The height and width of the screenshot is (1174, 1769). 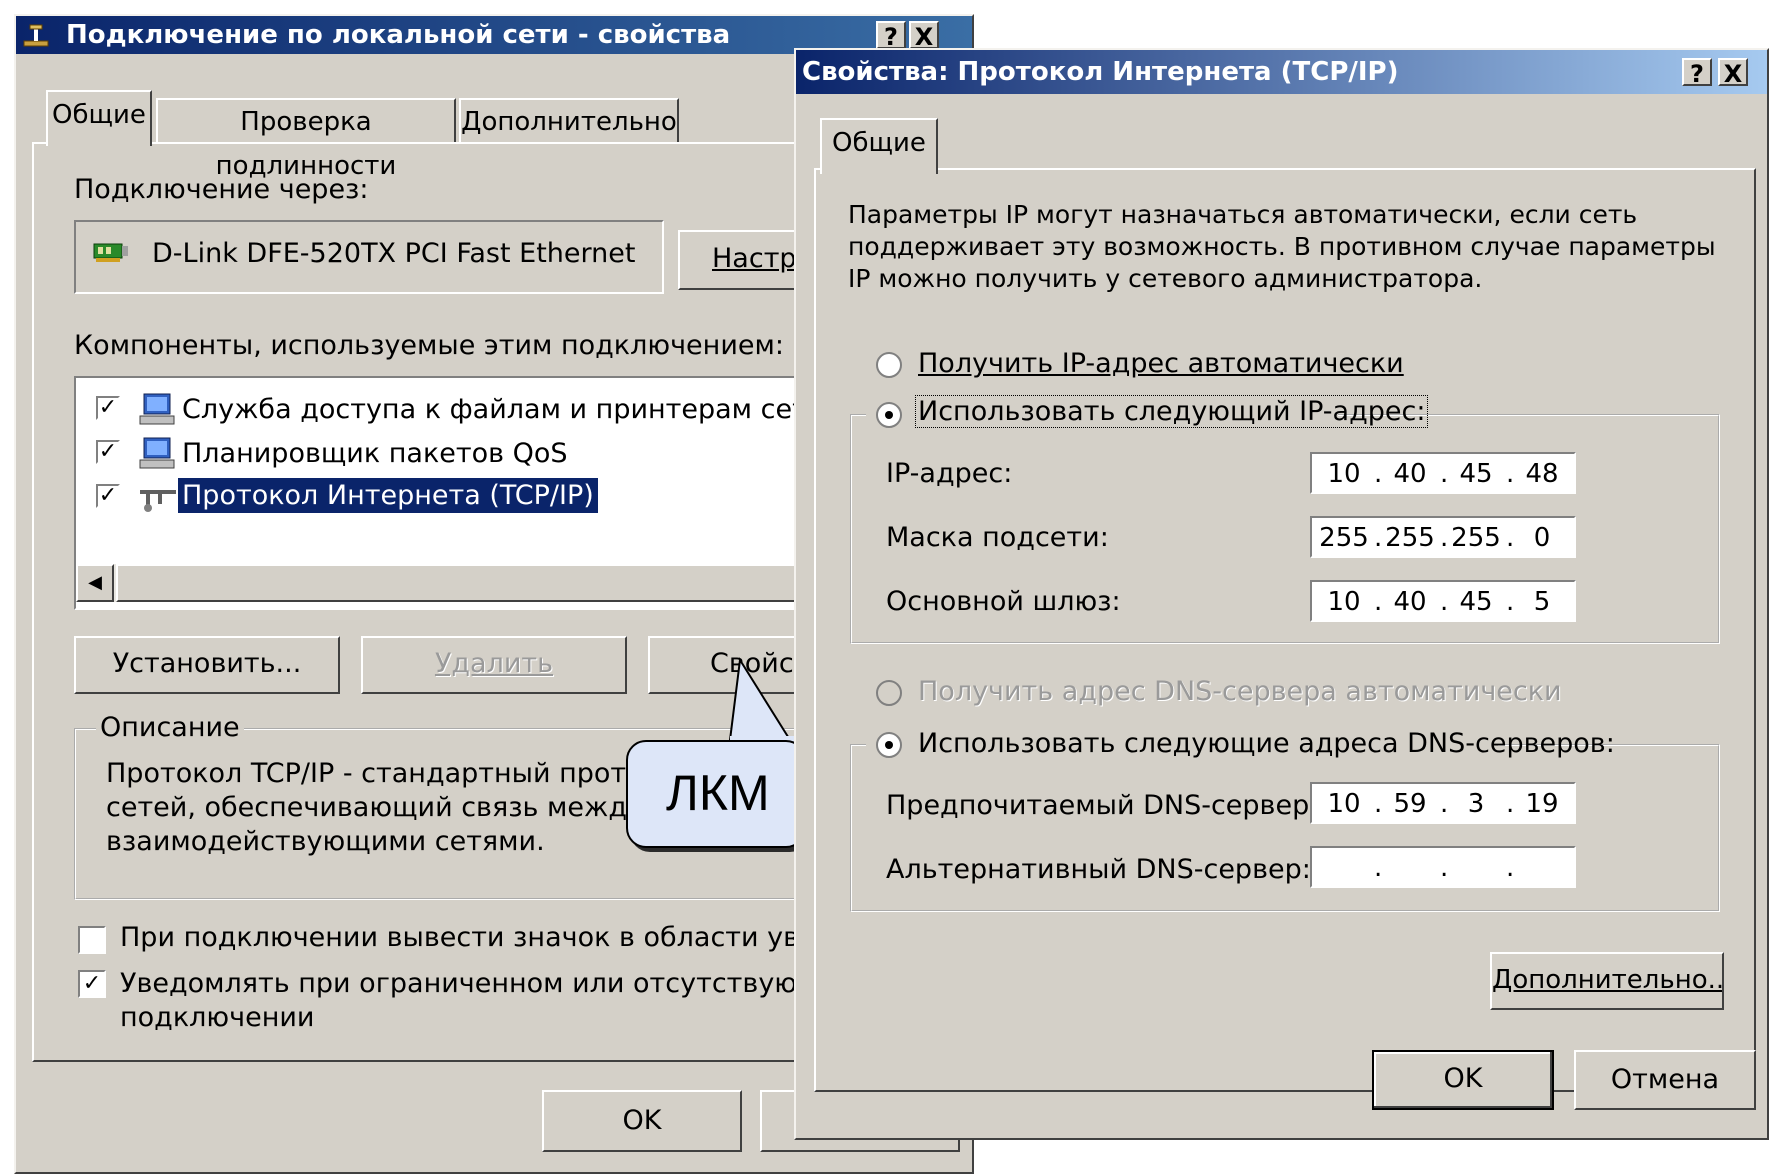 I want to click on callout-bubble: ЛКМ, so click(x=716, y=794).